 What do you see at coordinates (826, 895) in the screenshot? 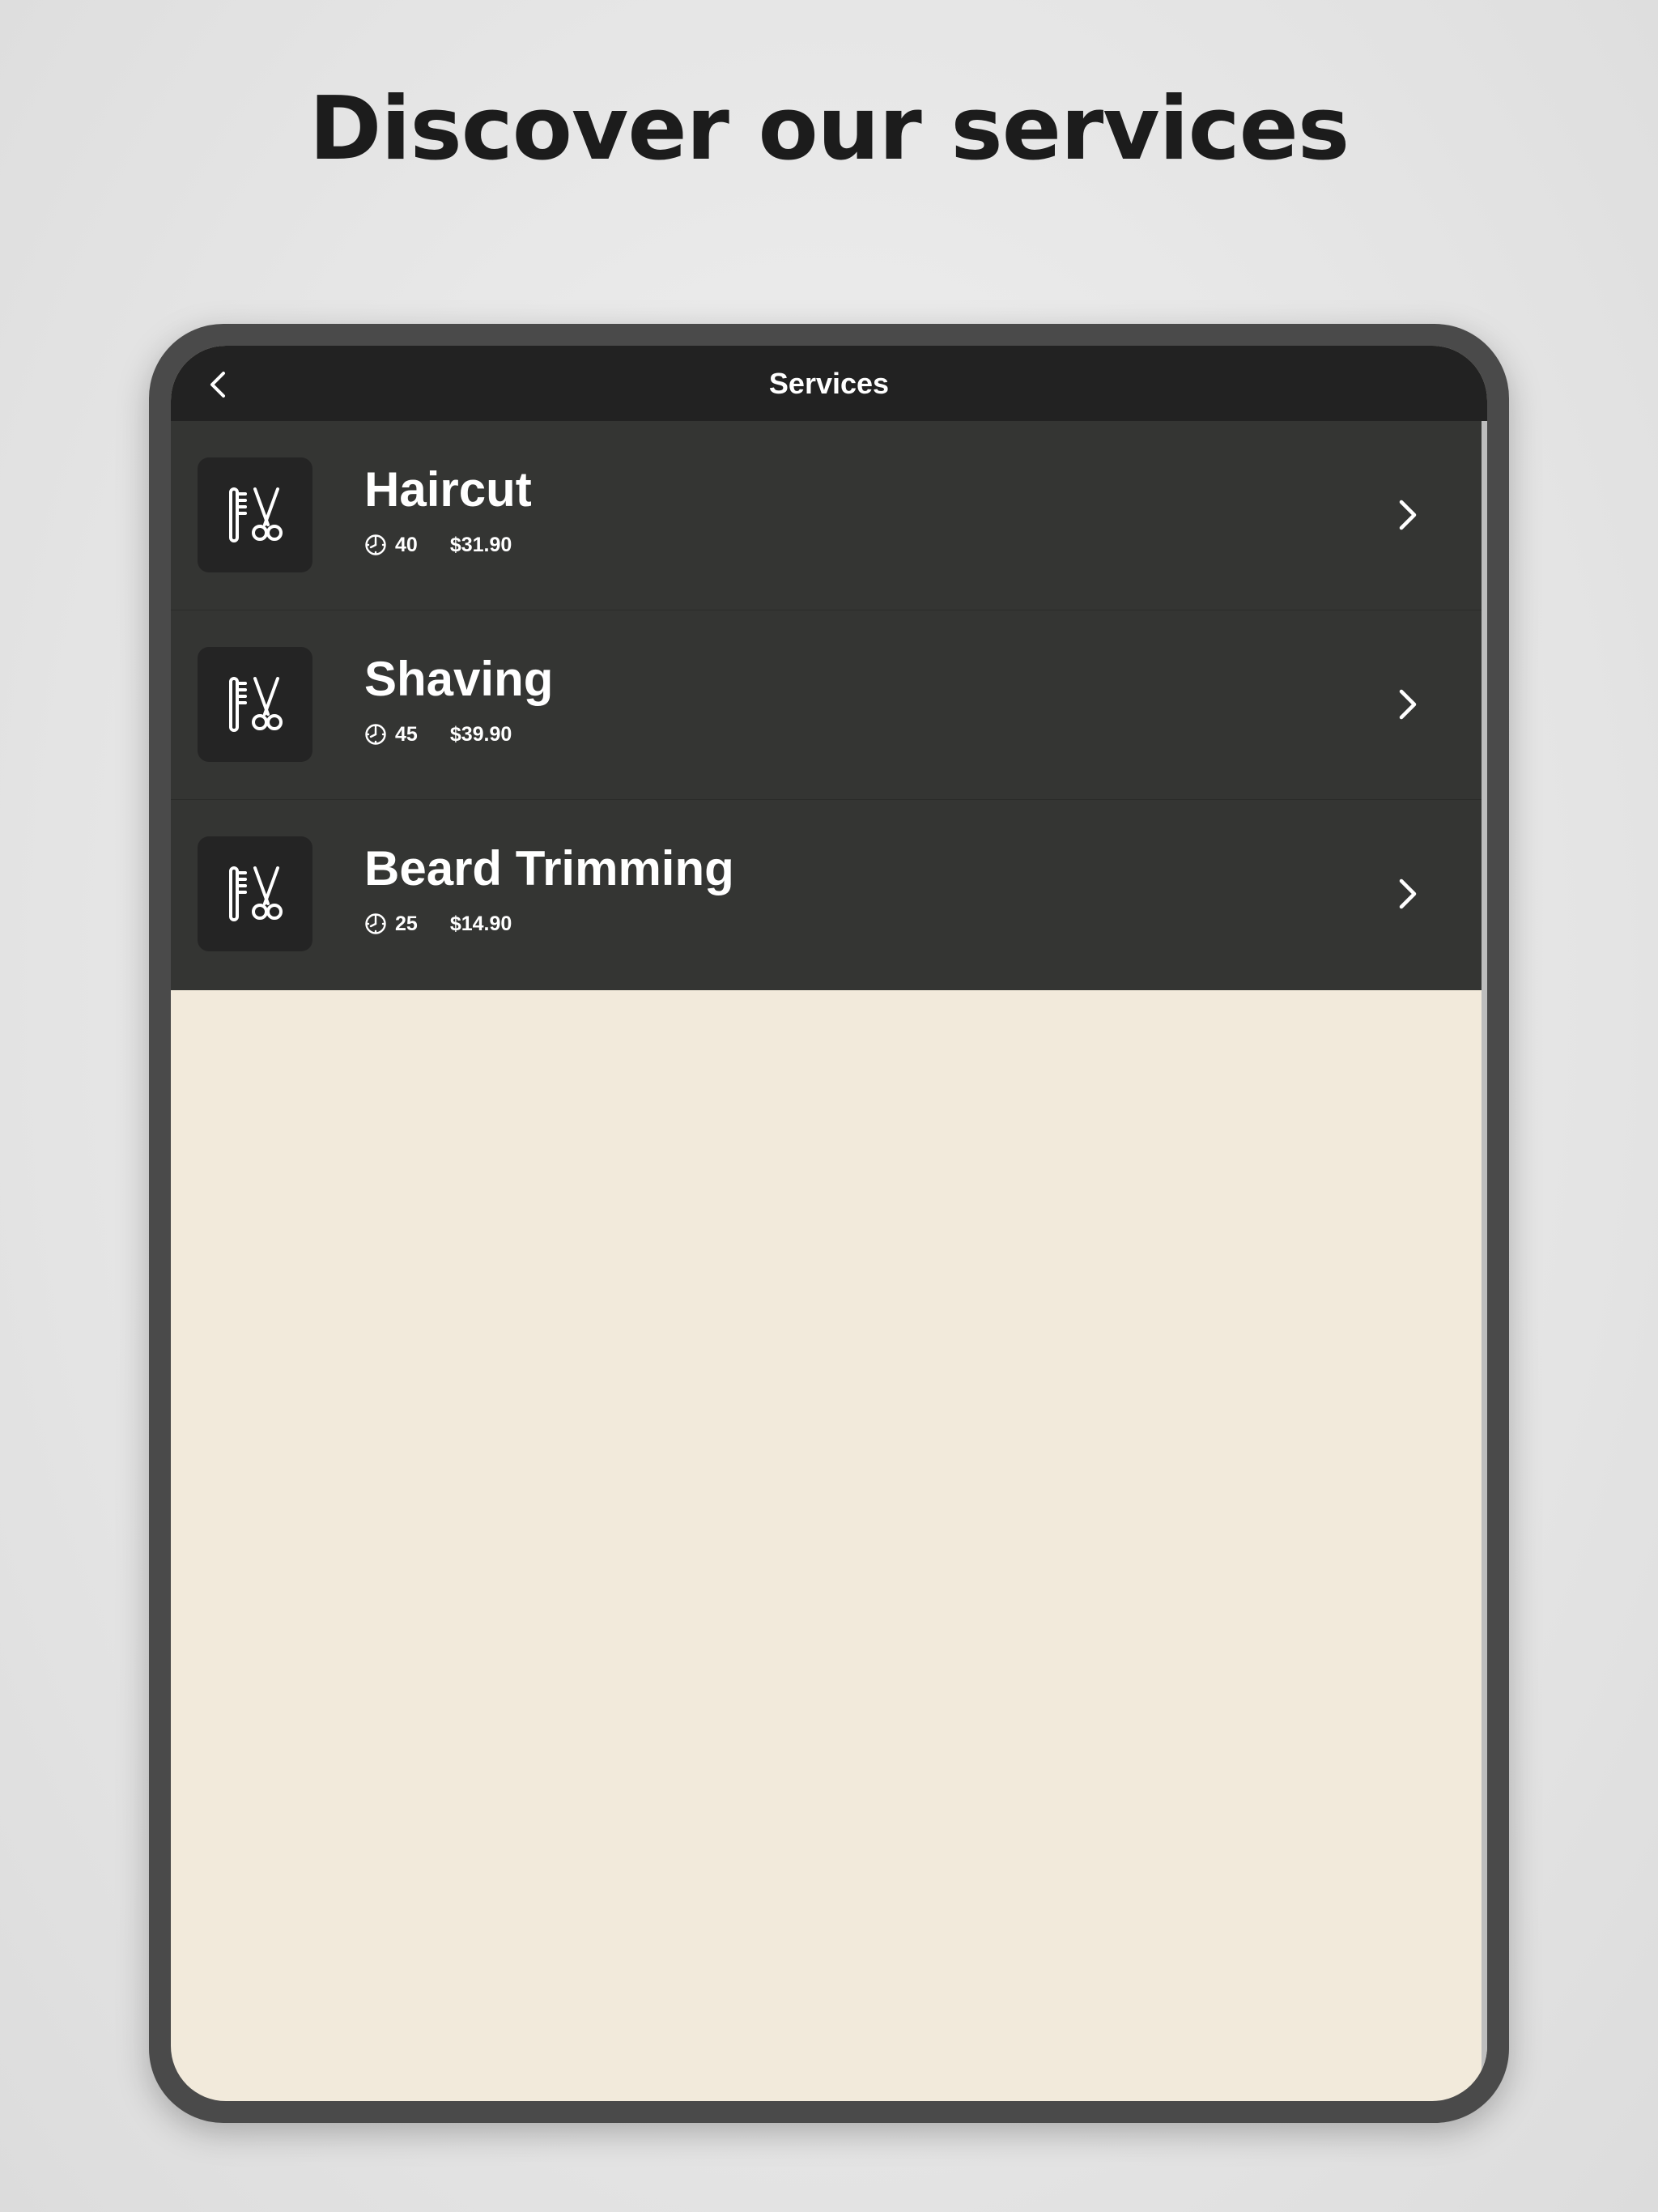
I see `service-row-beard-trimming: Beard Trimming 25 $14.90` at bounding box center [826, 895].